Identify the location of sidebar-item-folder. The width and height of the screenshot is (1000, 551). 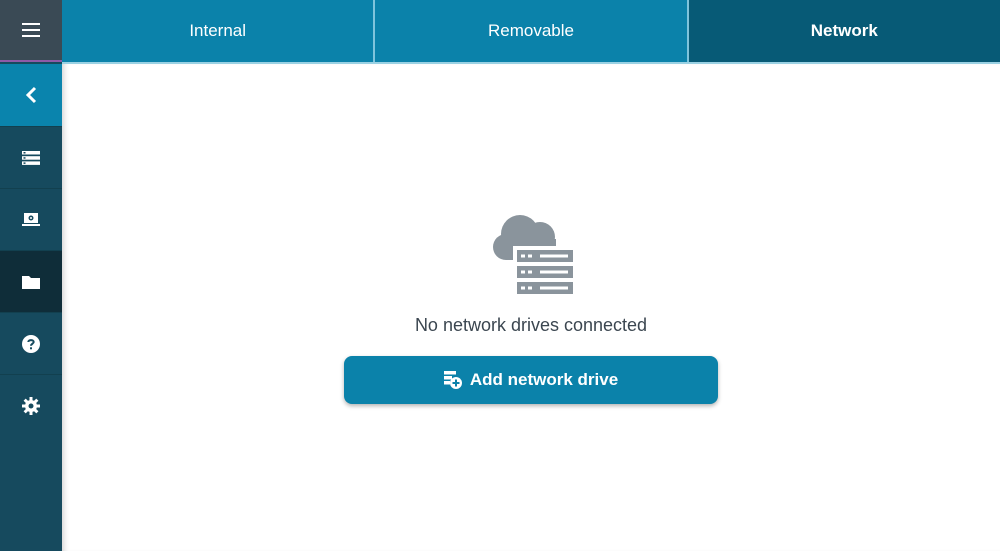
(31, 281).